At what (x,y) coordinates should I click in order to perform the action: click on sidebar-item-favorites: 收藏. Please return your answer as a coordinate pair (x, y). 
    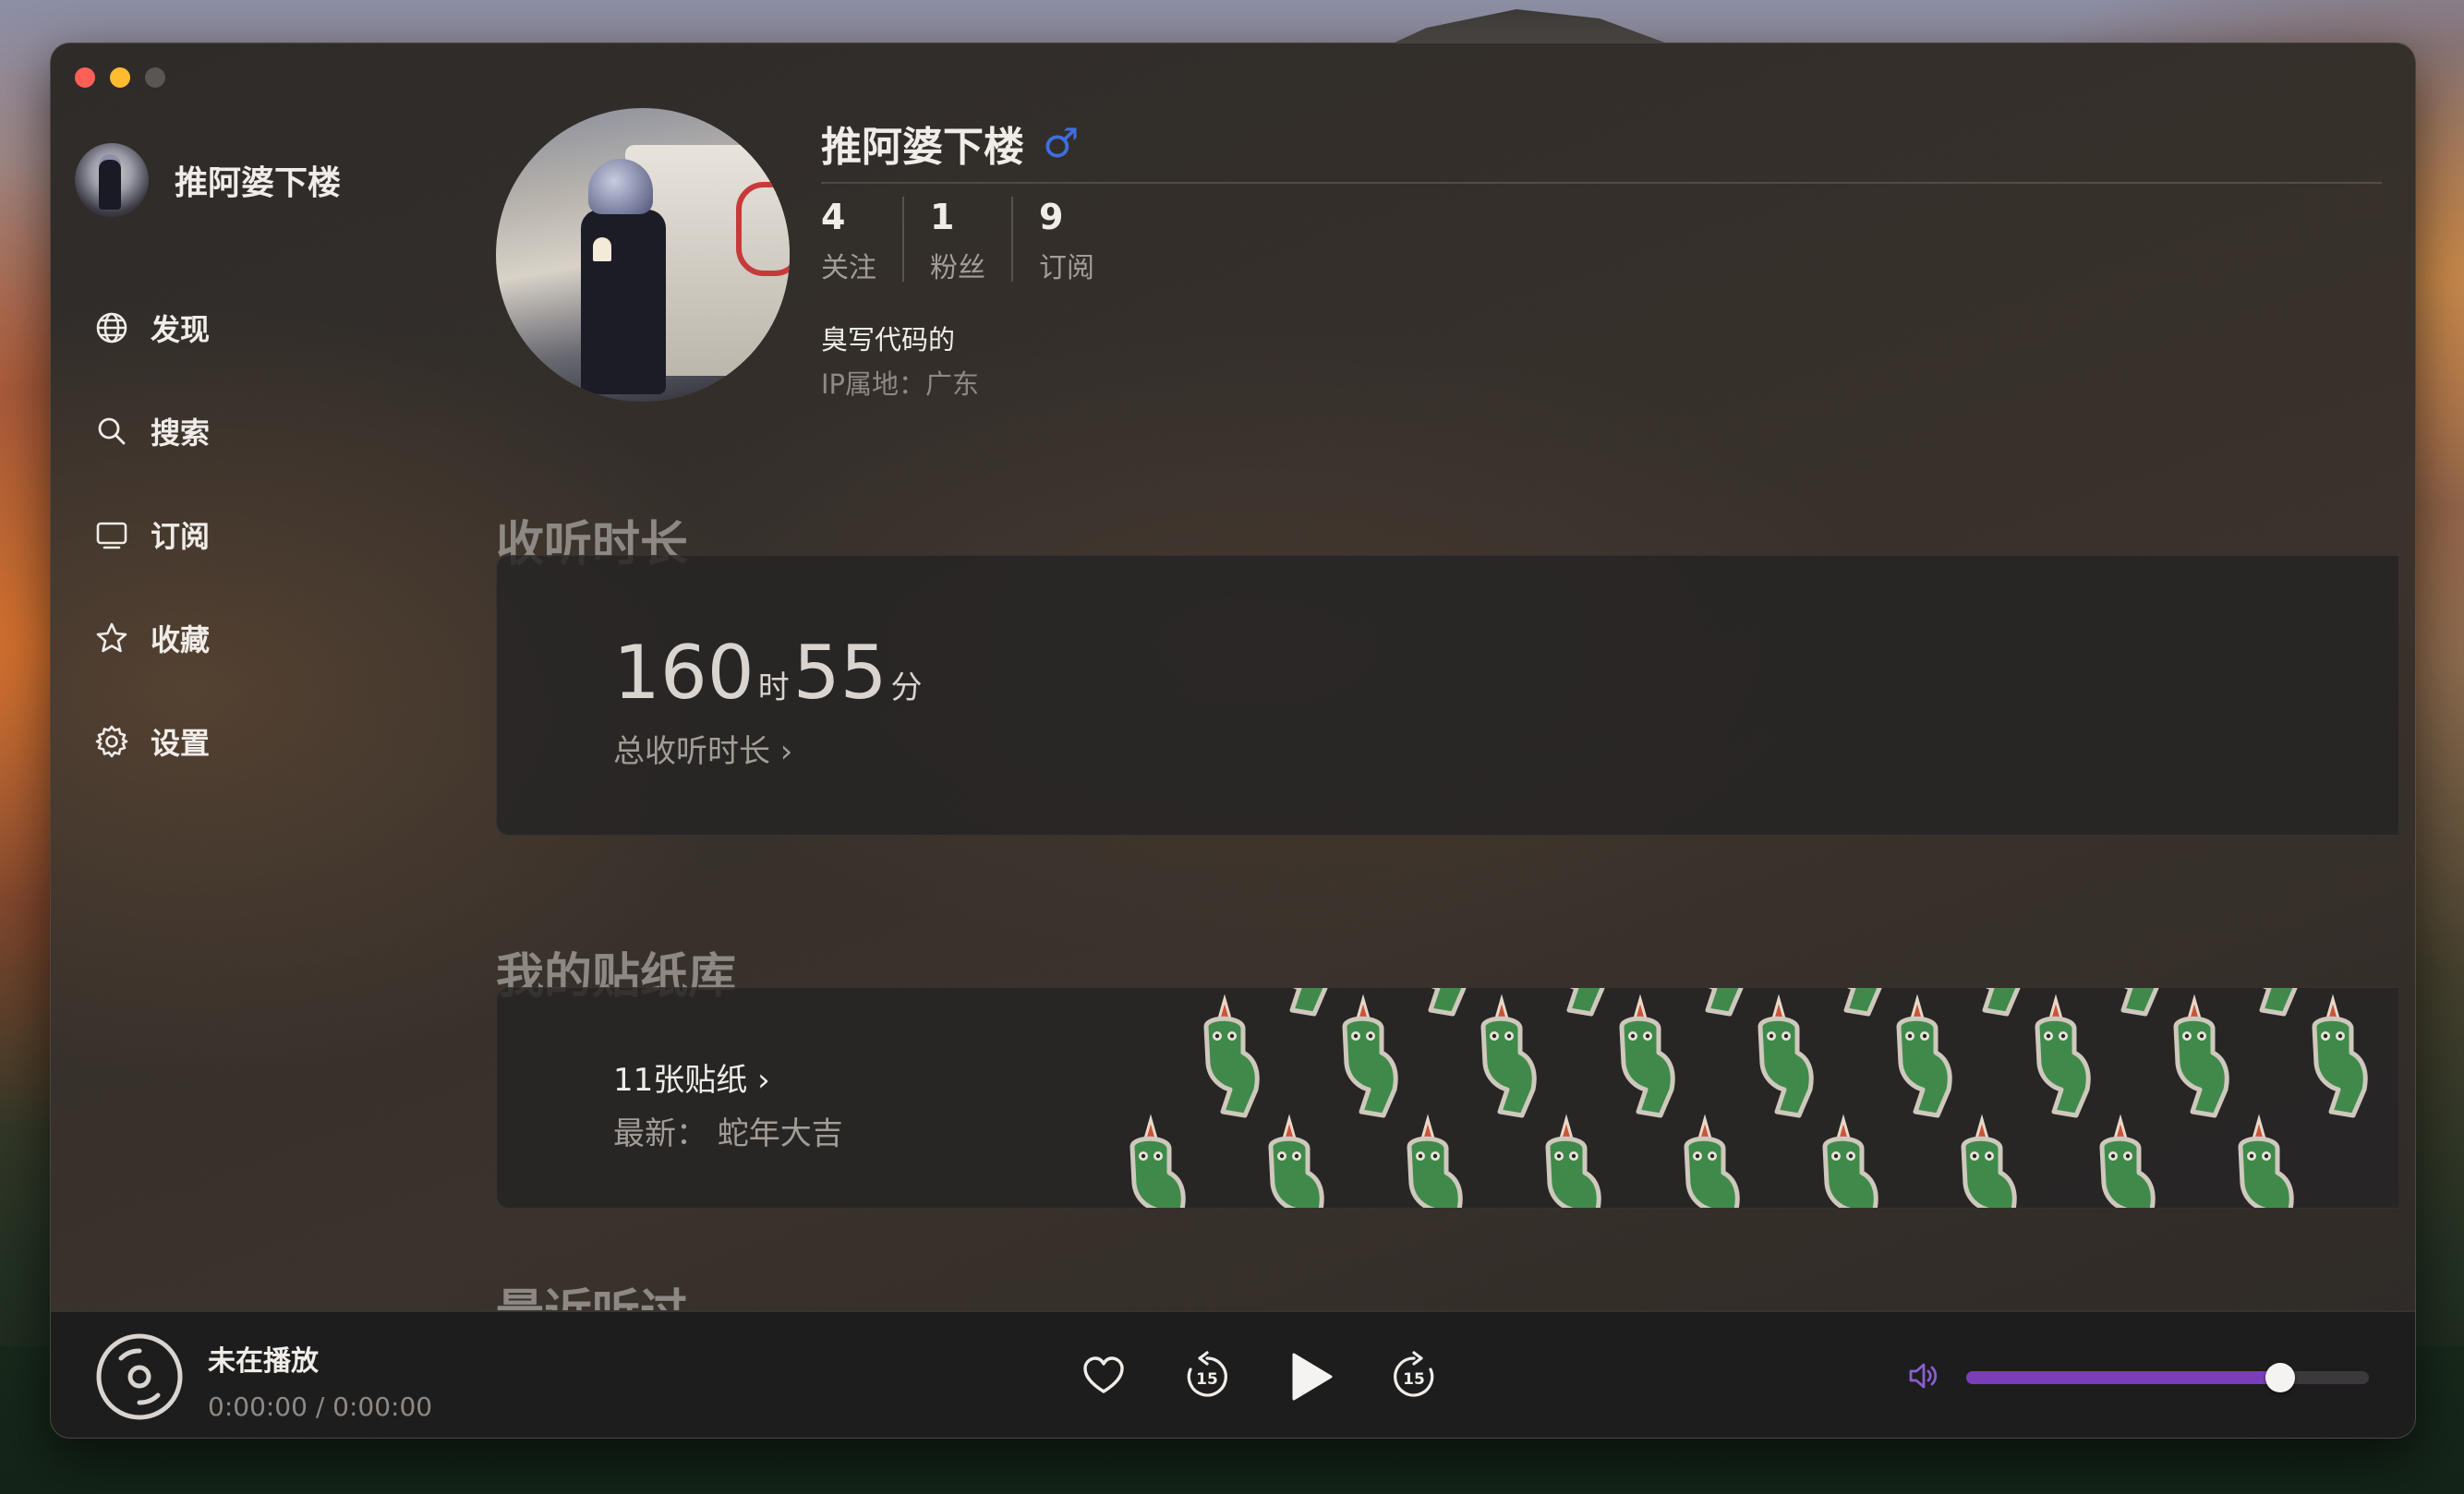
    Looking at the image, I should click on (152, 638).